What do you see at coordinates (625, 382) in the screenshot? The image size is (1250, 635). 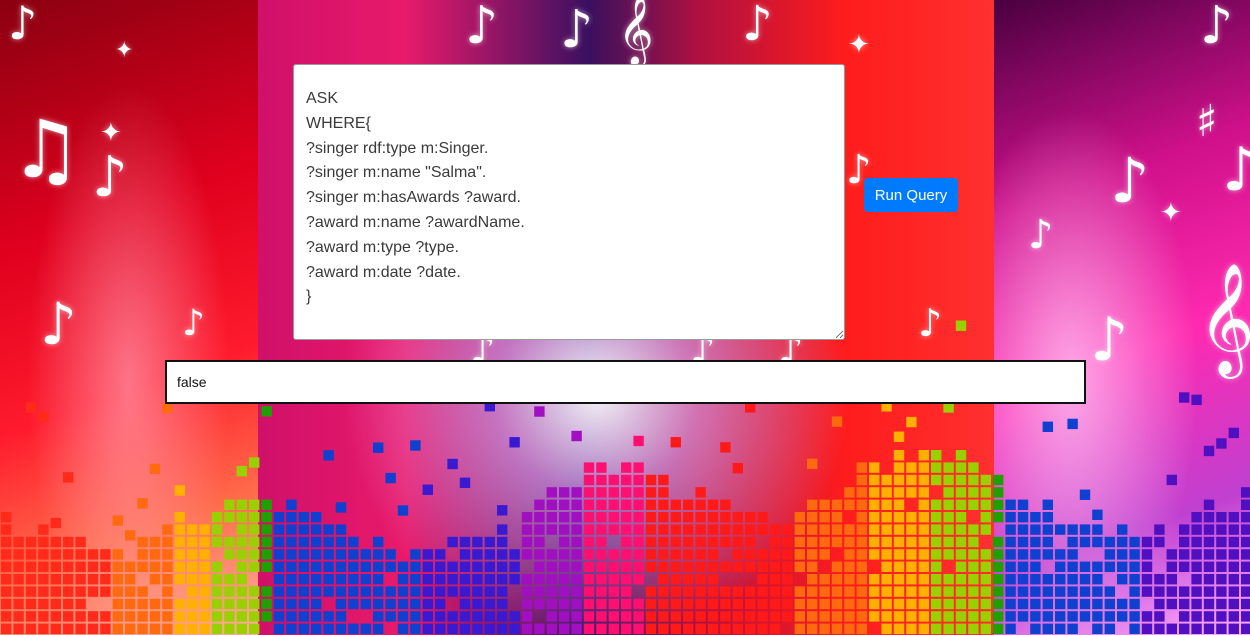 I see `query-result-field` at bounding box center [625, 382].